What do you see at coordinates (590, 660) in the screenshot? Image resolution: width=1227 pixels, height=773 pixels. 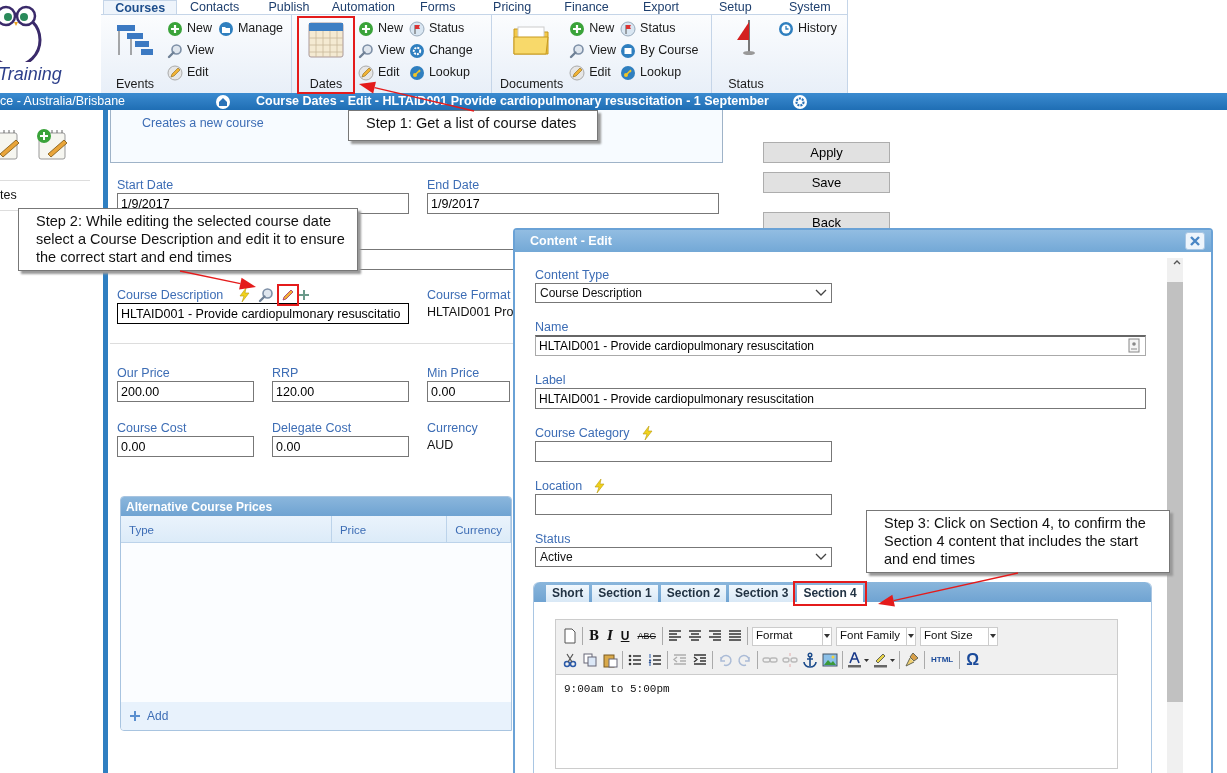 I see `copy-icon` at bounding box center [590, 660].